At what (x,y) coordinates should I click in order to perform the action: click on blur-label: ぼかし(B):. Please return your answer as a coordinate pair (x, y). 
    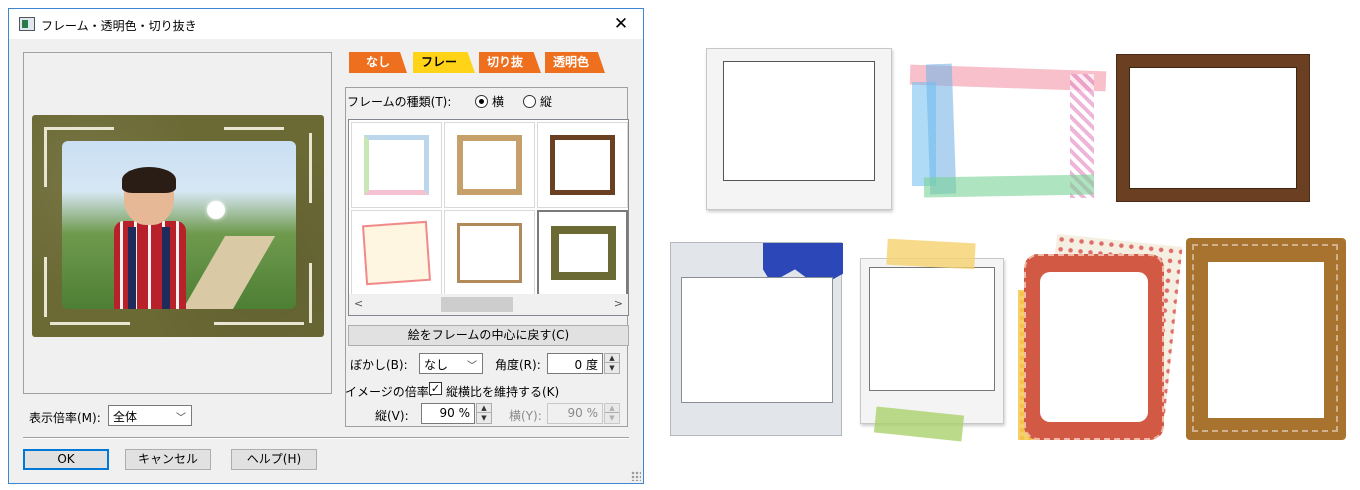
    Looking at the image, I should click on (379, 365).